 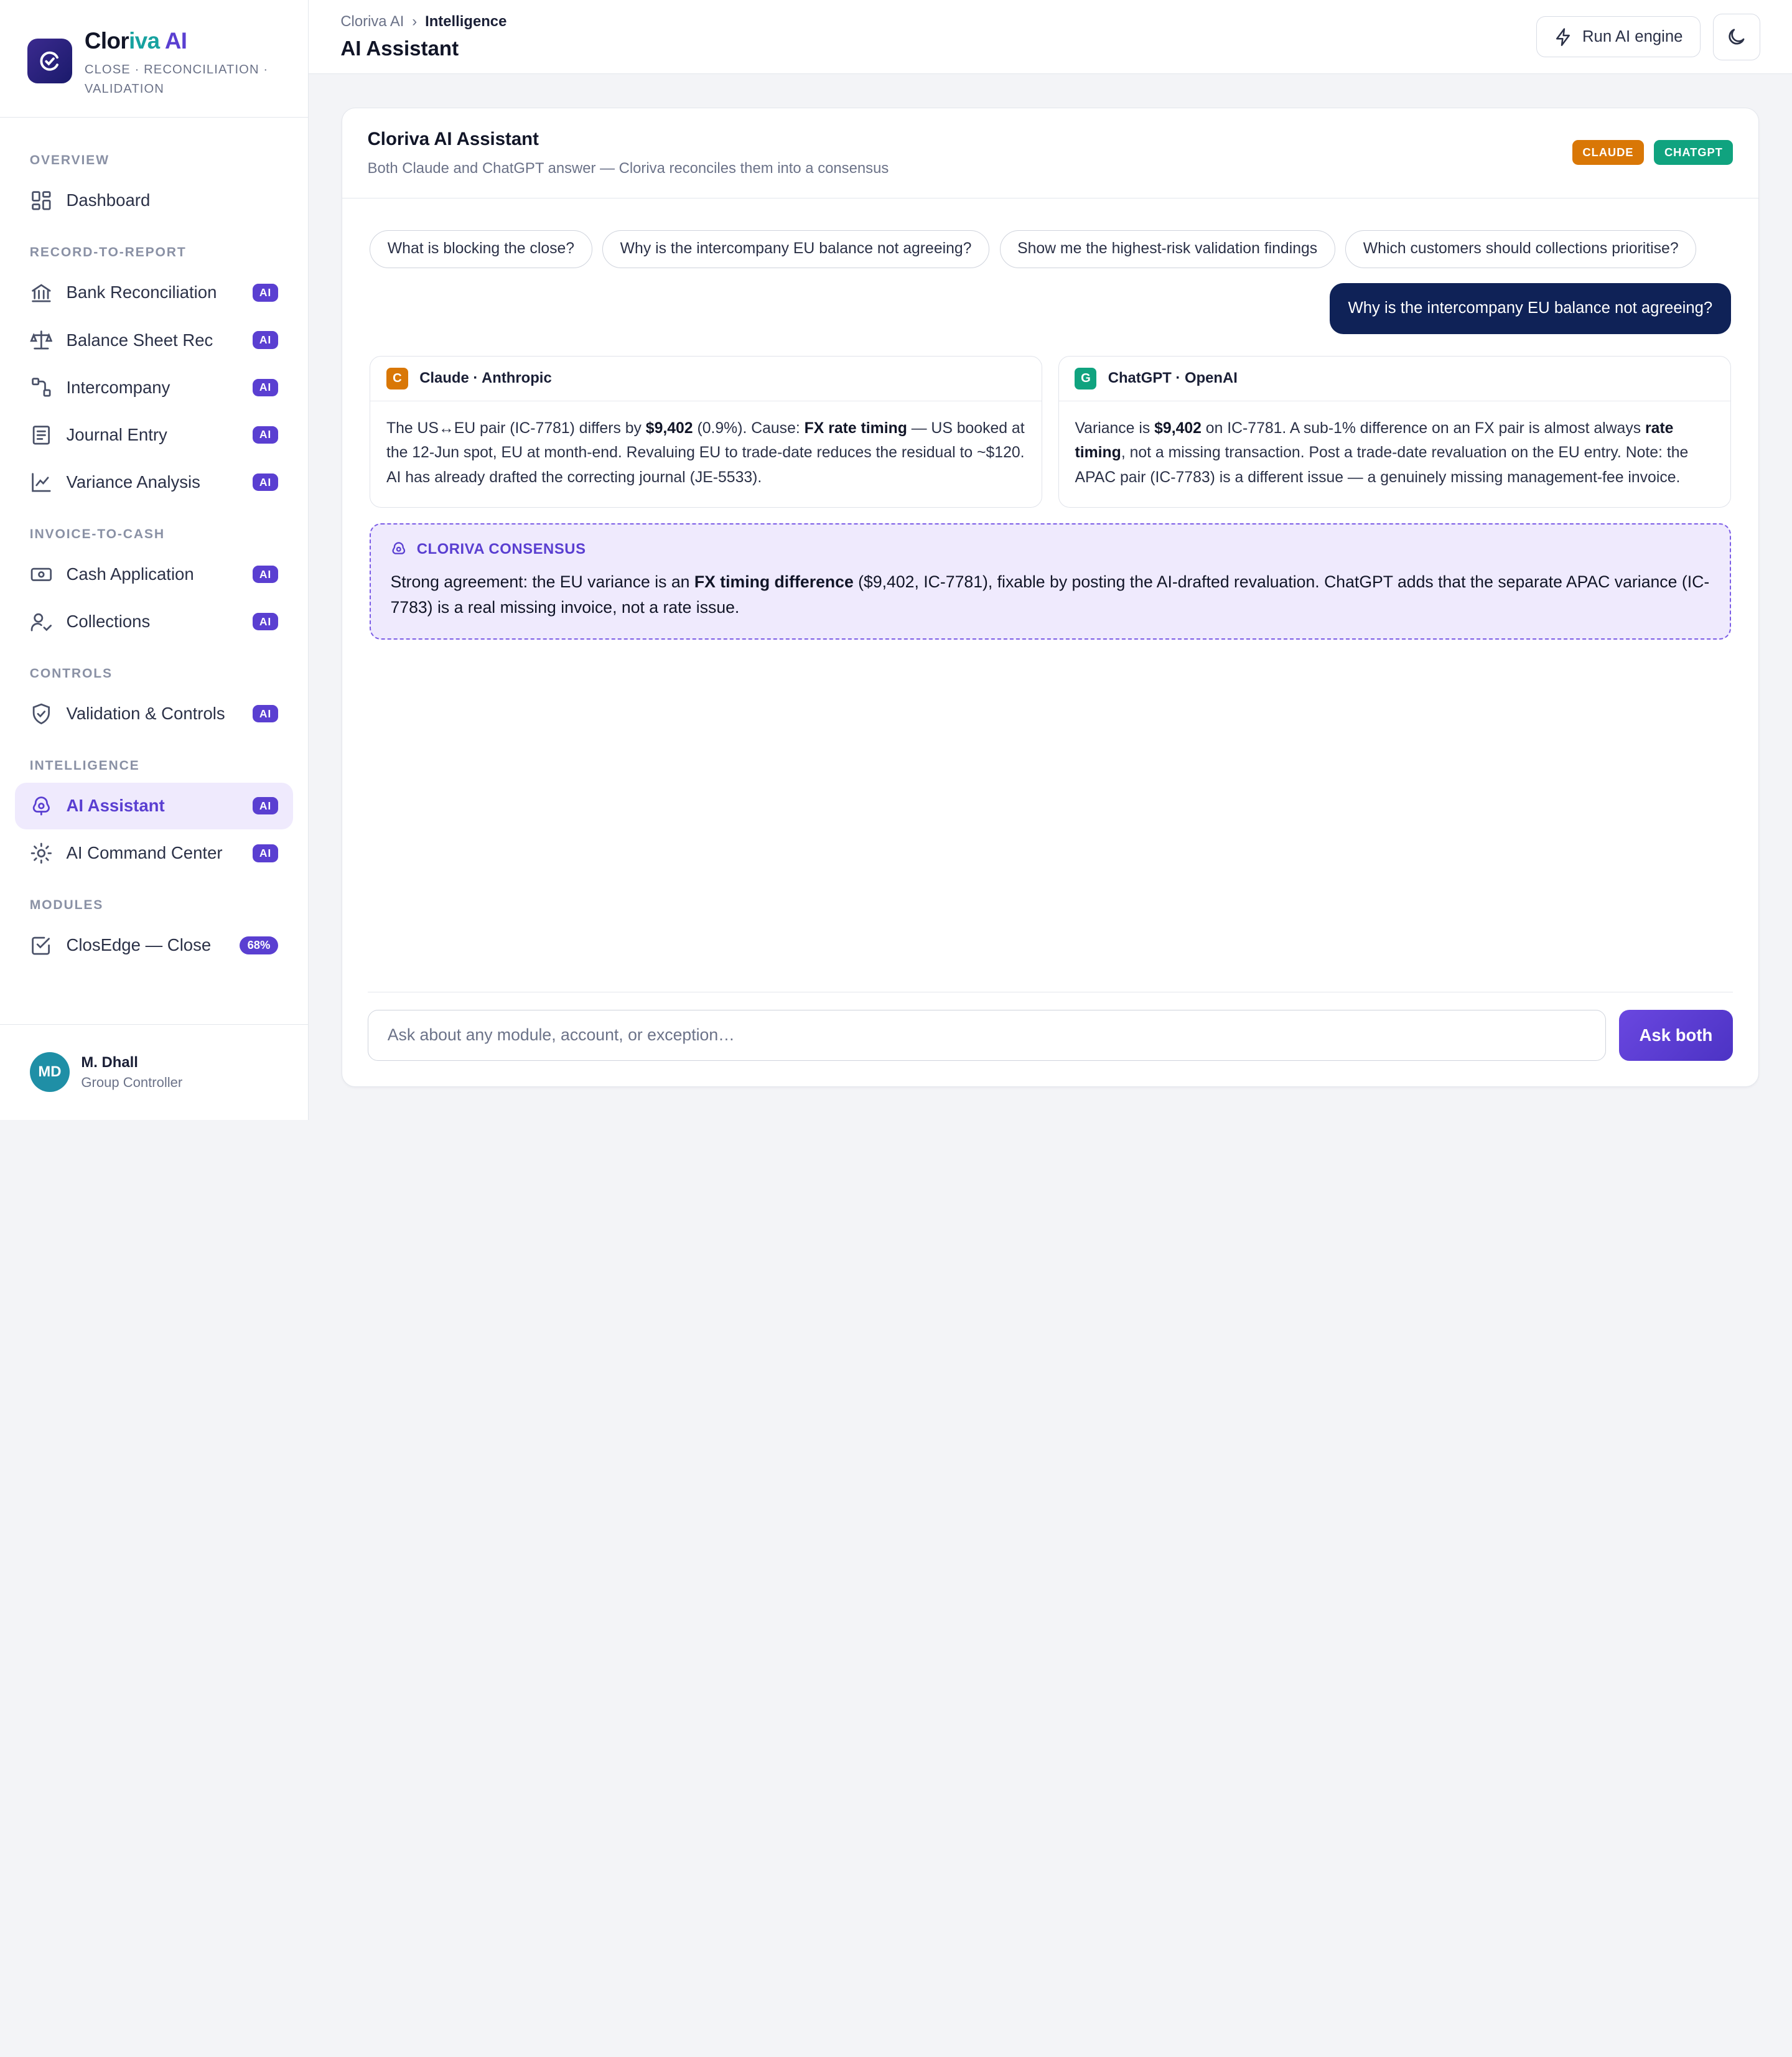 I want to click on sidebar-item-label: Balance Sheet Rec, so click(x=139, y=340).